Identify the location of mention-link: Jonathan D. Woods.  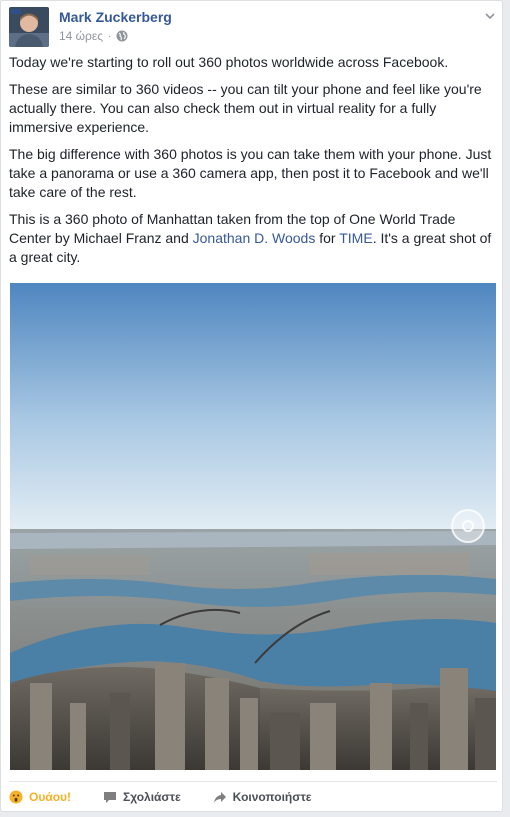
(254, 238).